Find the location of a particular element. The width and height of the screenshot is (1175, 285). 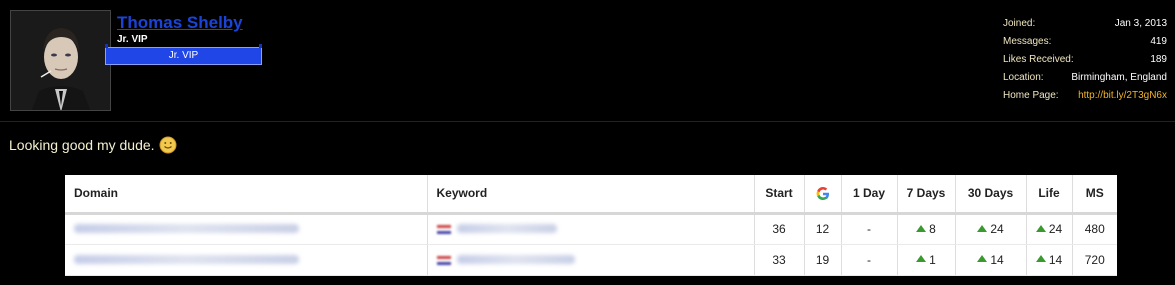

life-cell: 24 is located at coordinates (1049, 229).